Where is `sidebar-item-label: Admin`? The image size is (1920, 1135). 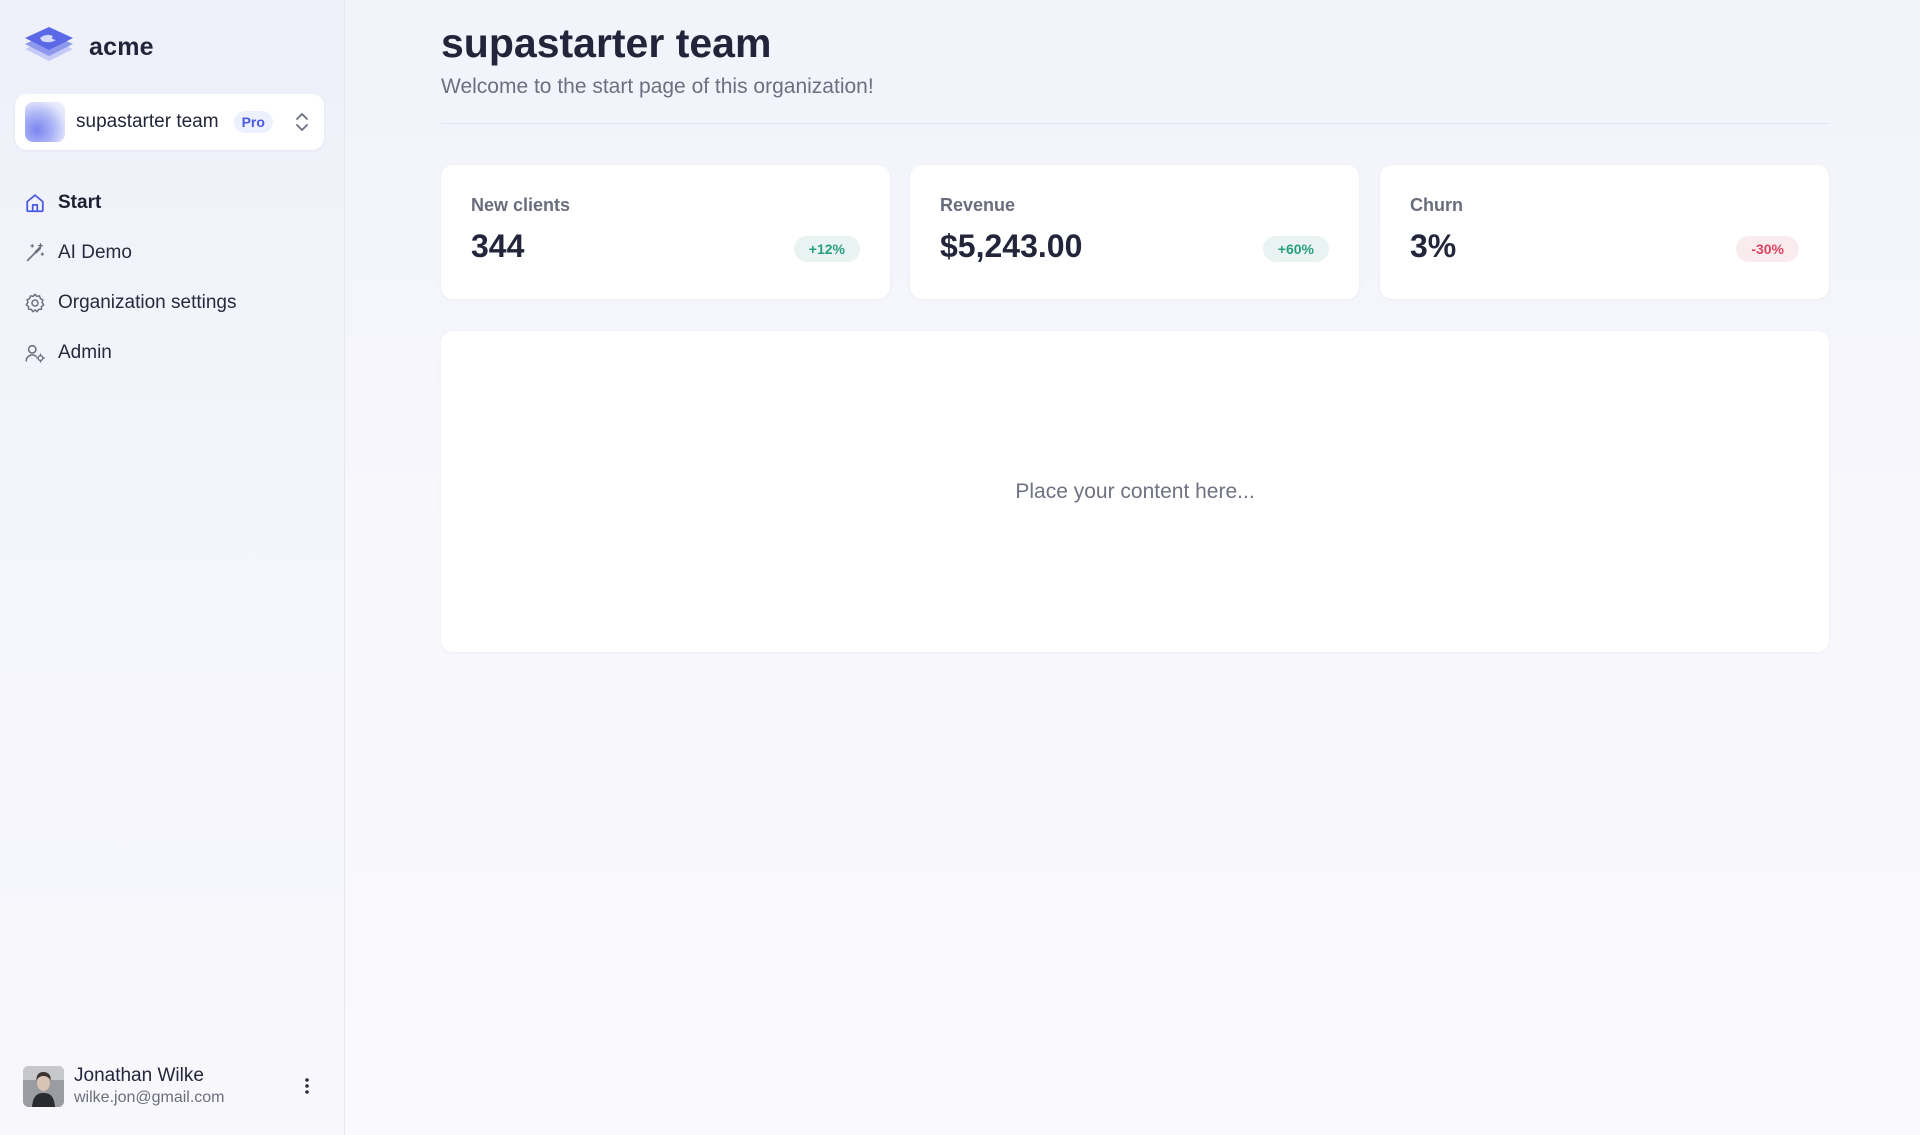
sidebar-item-label: Admin is located at coordinates (85, 352).